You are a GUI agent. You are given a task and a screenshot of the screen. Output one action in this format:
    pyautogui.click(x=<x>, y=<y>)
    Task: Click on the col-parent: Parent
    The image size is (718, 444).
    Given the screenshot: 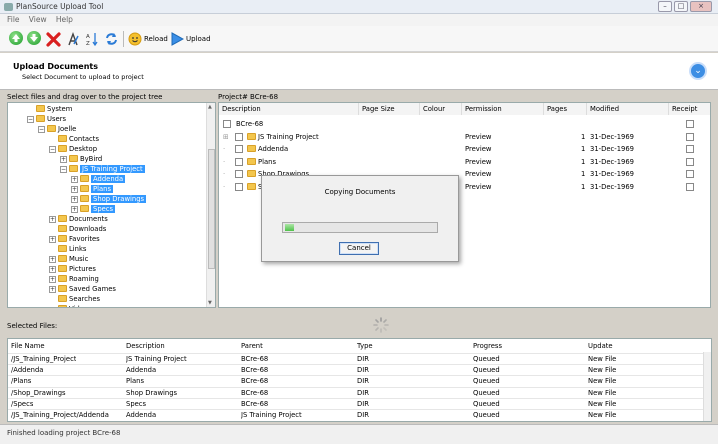 What is the action you would take?
    pyautogui.click(x=252, y=346)
    